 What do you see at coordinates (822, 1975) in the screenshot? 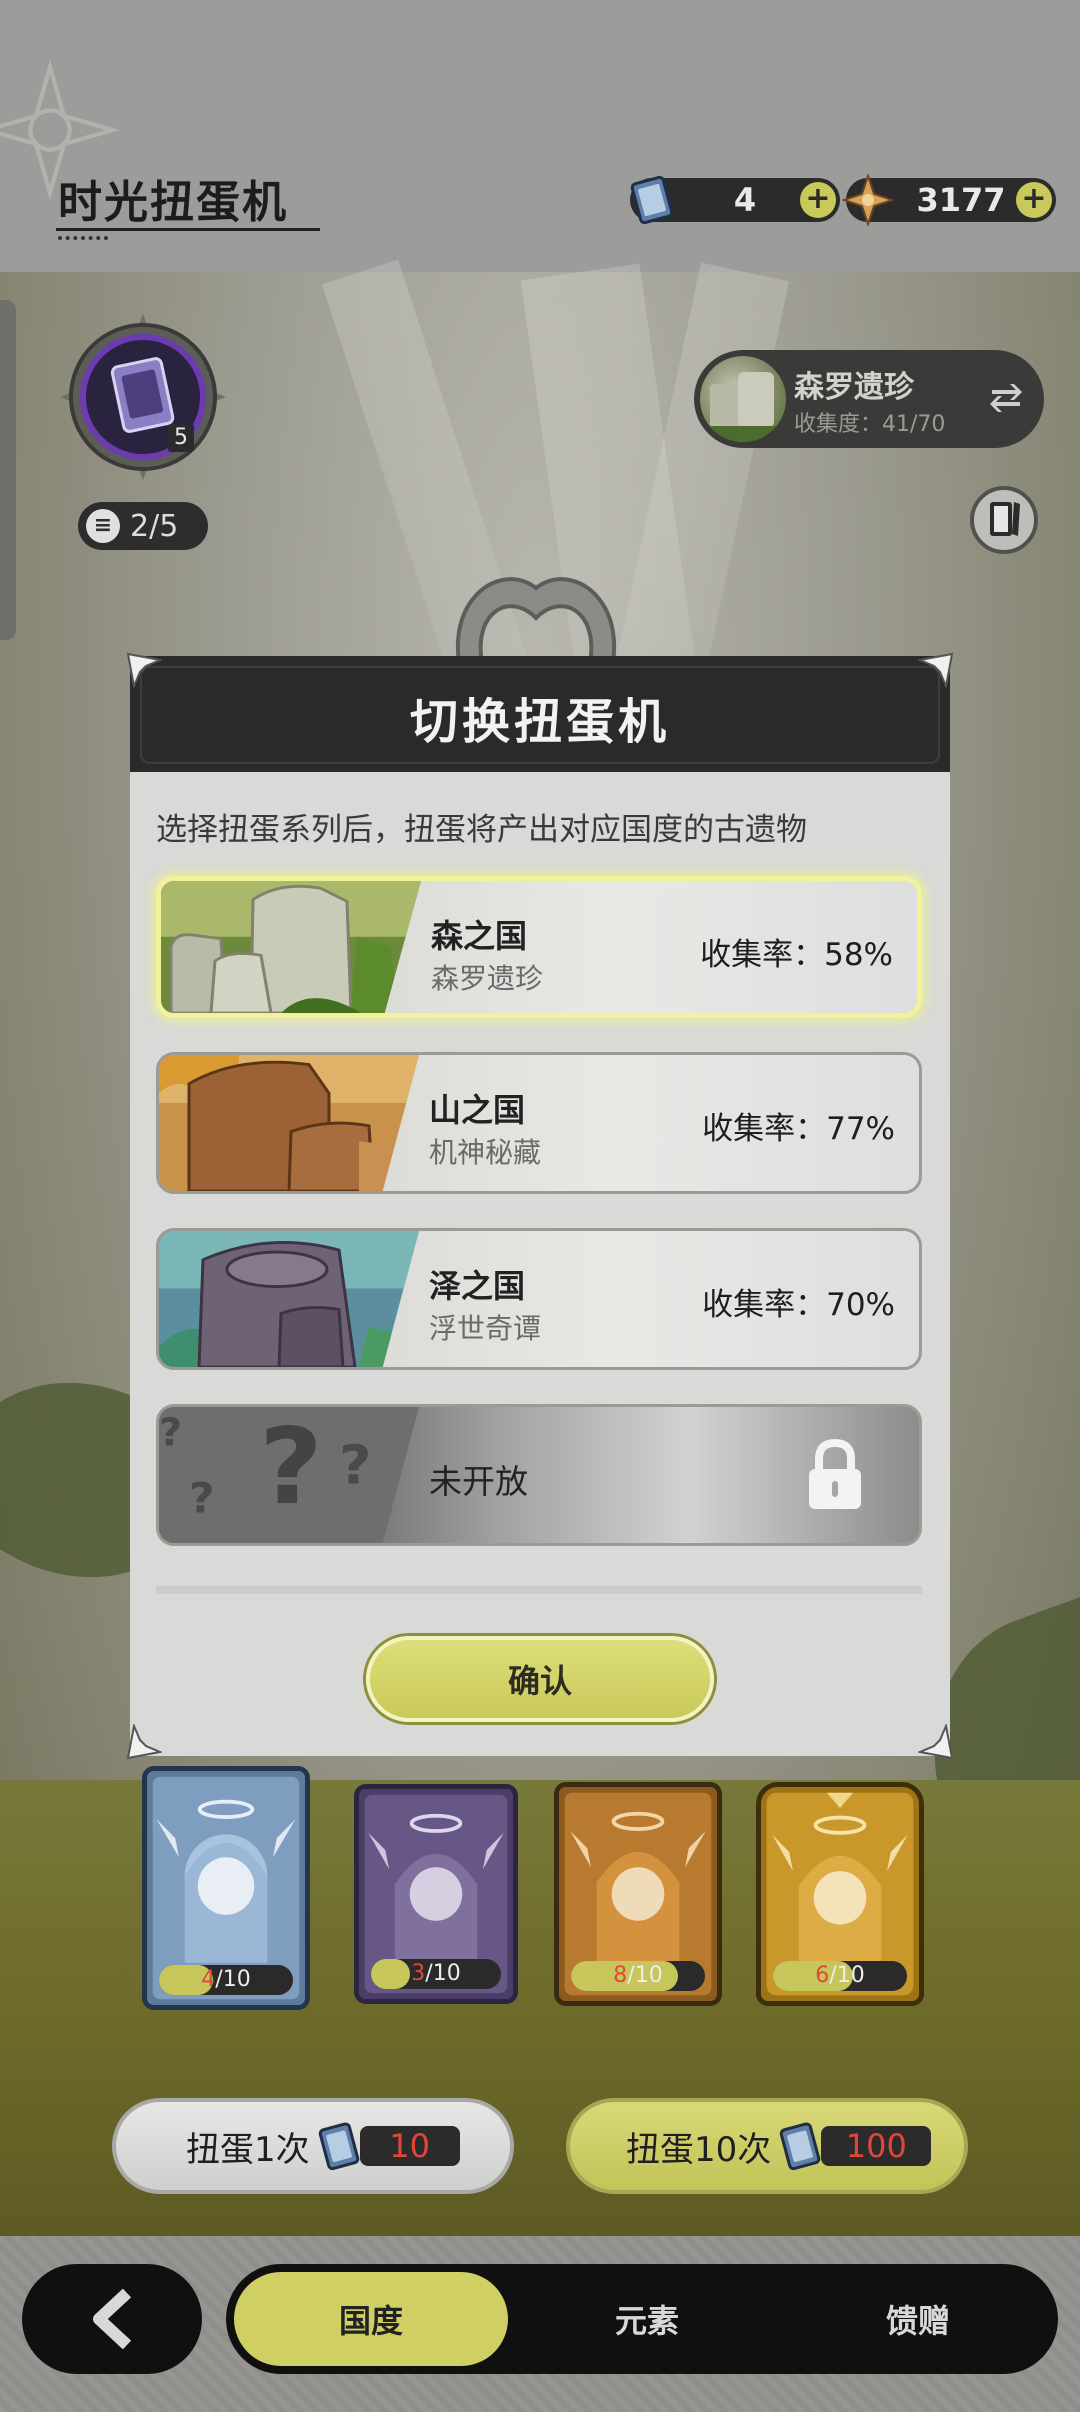
I see `card-progress-current: 6` at bounding box center [822, 1975].